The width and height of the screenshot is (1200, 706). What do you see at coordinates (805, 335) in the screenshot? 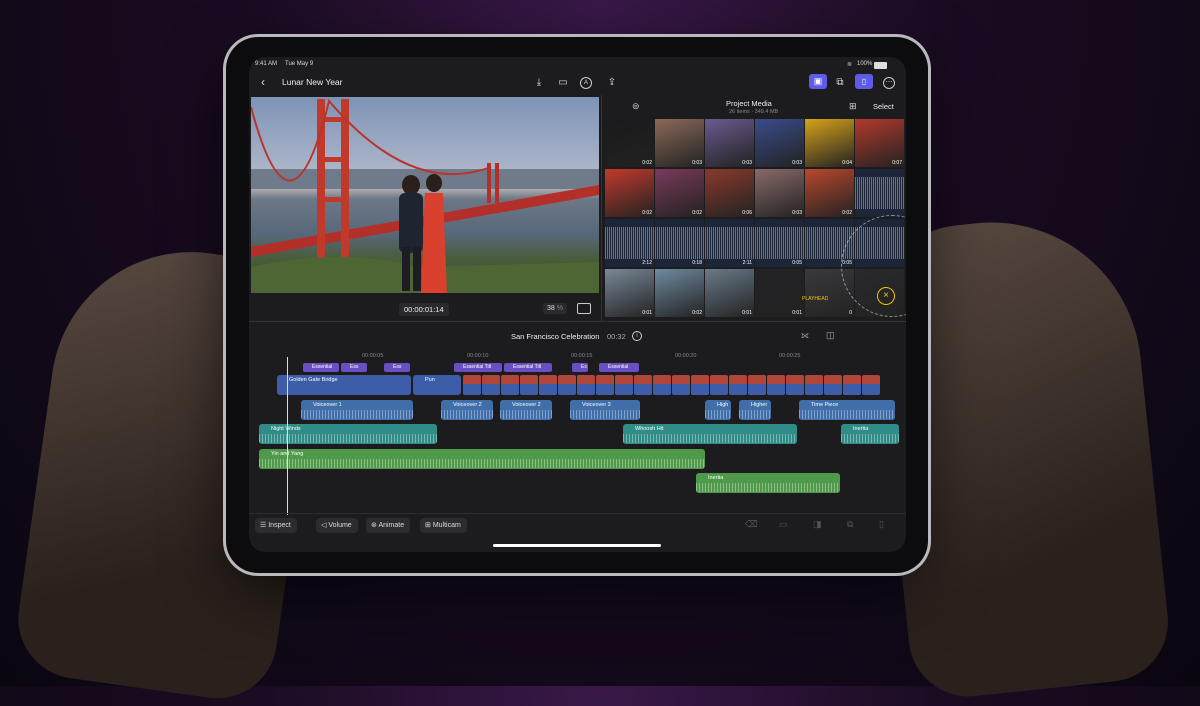
I see `snapping-icon: ⟗` at bounding box center [805, 335].